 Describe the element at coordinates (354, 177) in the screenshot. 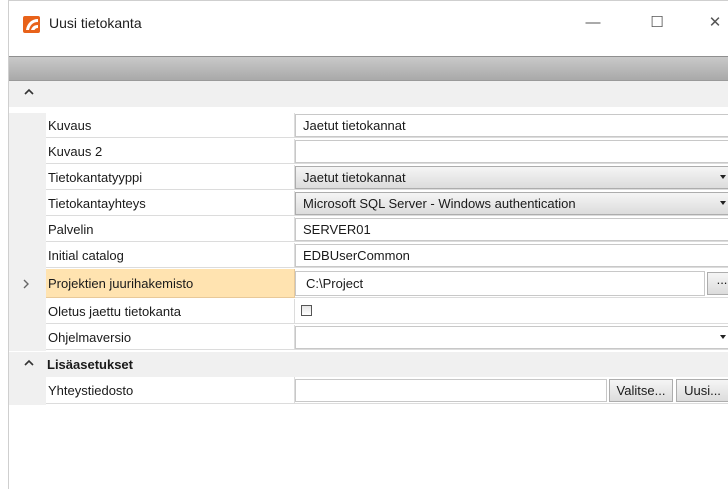

I see `combo-value: Jaetut tietokannat` at that location.